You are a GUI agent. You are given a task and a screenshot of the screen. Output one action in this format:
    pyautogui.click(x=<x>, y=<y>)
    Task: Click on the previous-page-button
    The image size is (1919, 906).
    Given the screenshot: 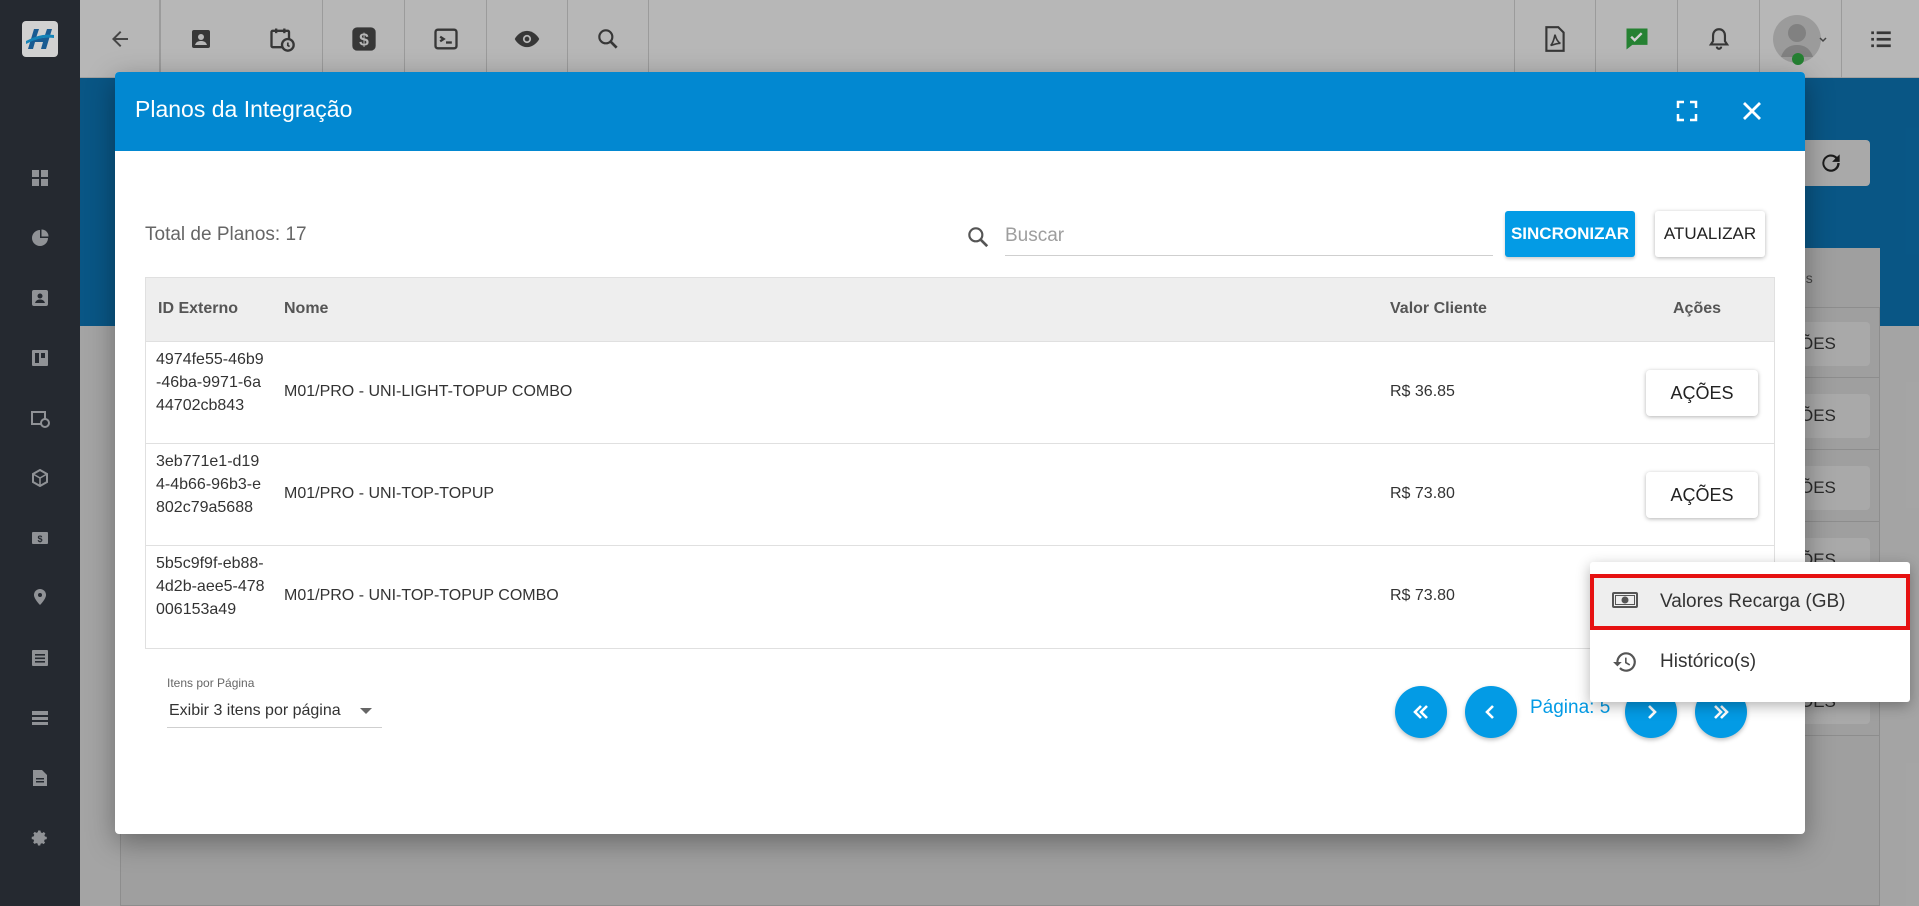 What is the action you would take?
    pyautogui.click(x=1491, y=712)
    